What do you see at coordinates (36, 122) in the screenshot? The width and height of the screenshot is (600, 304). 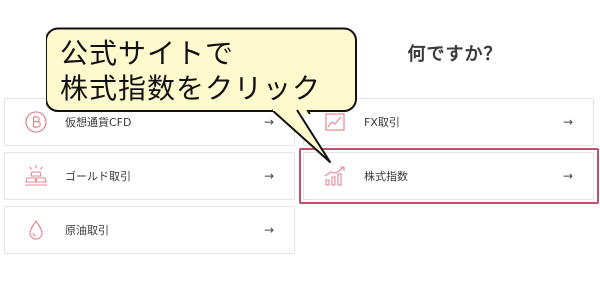 I see `bitcoin-icon` at bounding box center [36, 122].